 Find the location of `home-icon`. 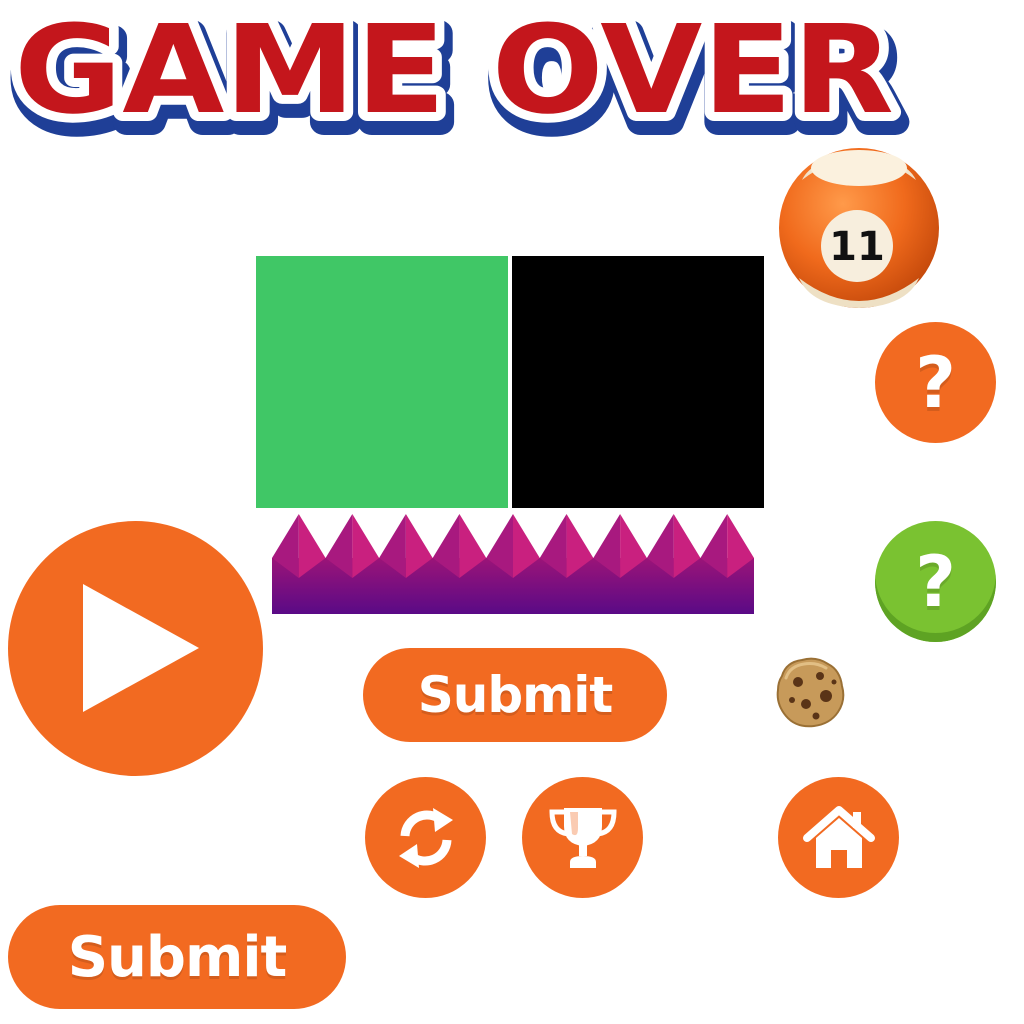

home-icon is located at coordinates (838, 836).